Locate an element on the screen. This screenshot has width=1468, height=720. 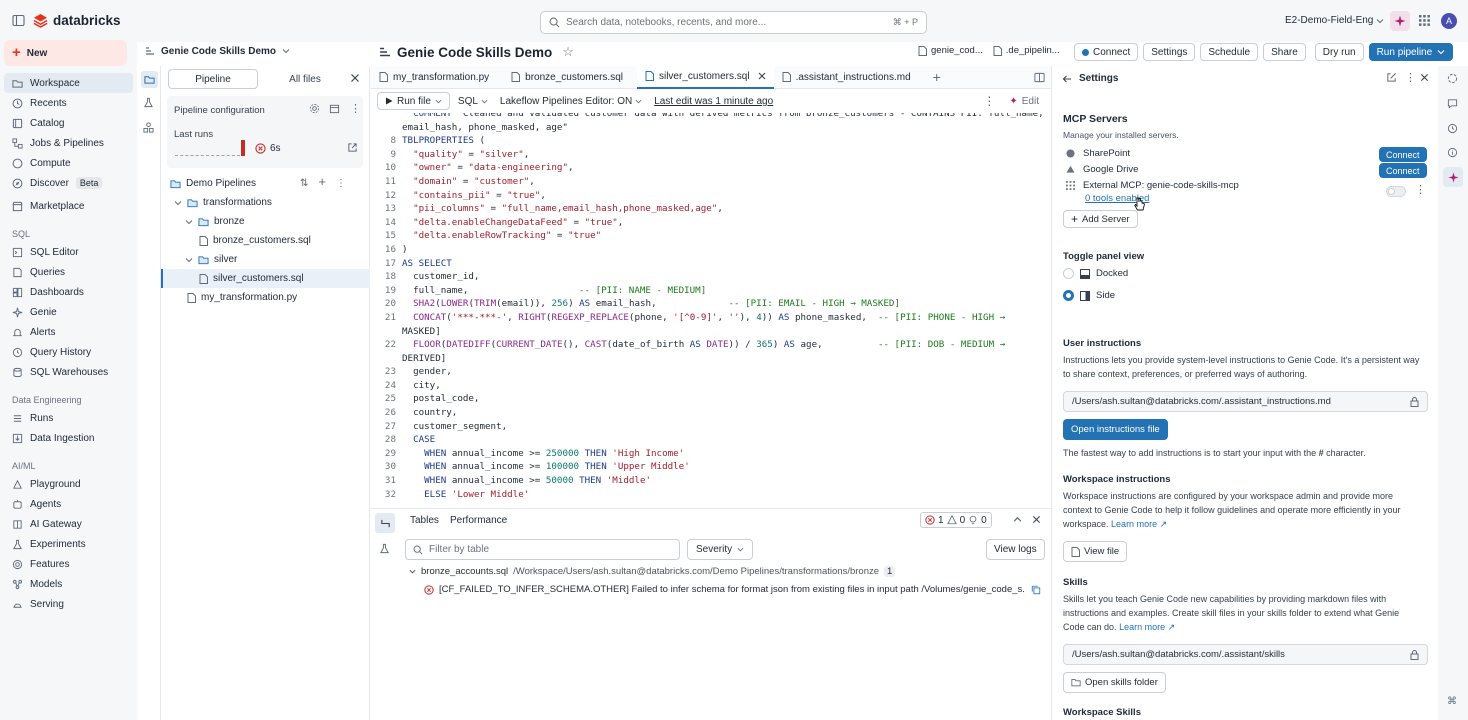
code-line: 23 gender, is located at coordinates (711, 372).